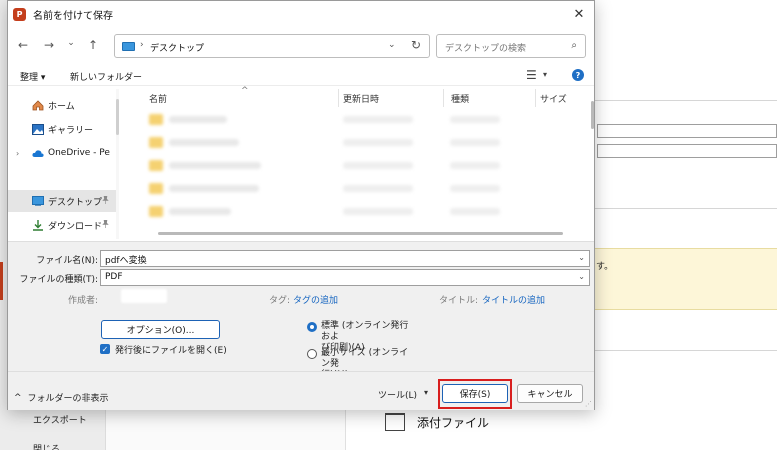 The height and width of the screenshot is (450, 777). I want to click on open-after-publish-checkbox: ✓, so click(105, 349).